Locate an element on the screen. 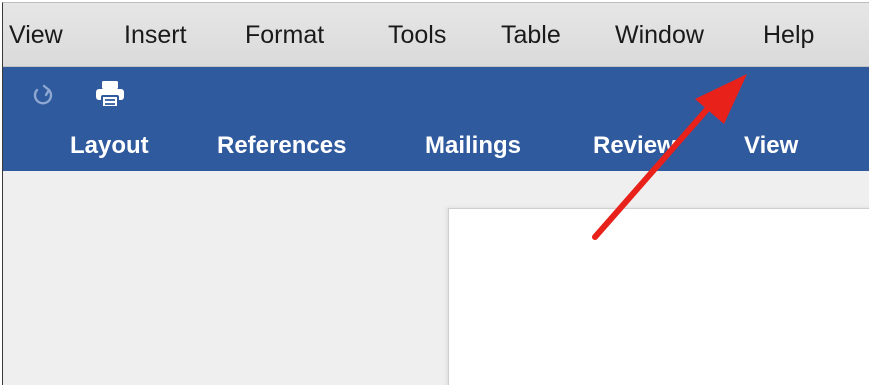 Image resolution: width=870 pixels, height=390 pixels. menu-view: View is located at coordinates (36, 35).